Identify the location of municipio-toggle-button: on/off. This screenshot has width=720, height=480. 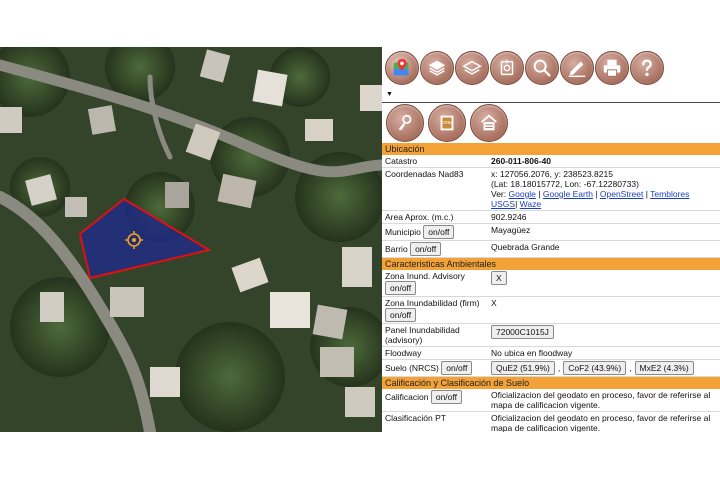
(439, 232).